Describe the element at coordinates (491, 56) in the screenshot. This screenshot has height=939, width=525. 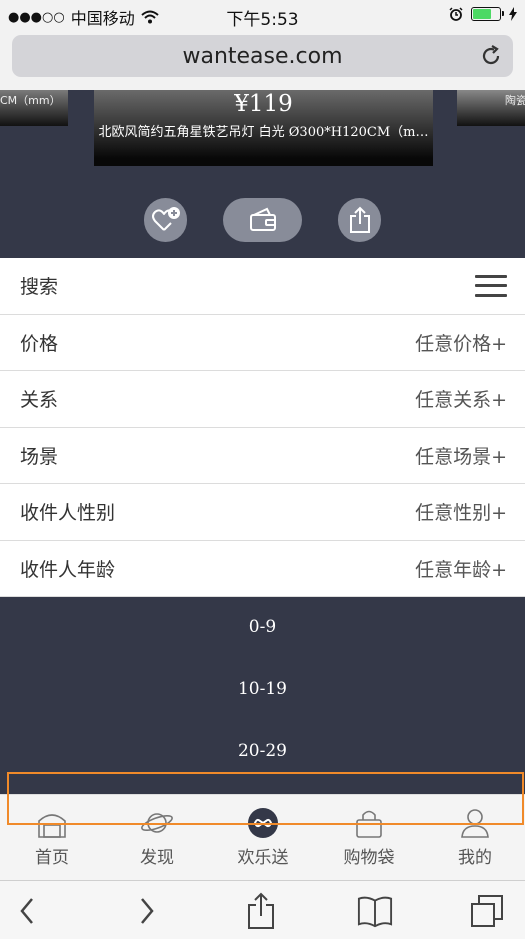
I see `refresh-icon` at that location.